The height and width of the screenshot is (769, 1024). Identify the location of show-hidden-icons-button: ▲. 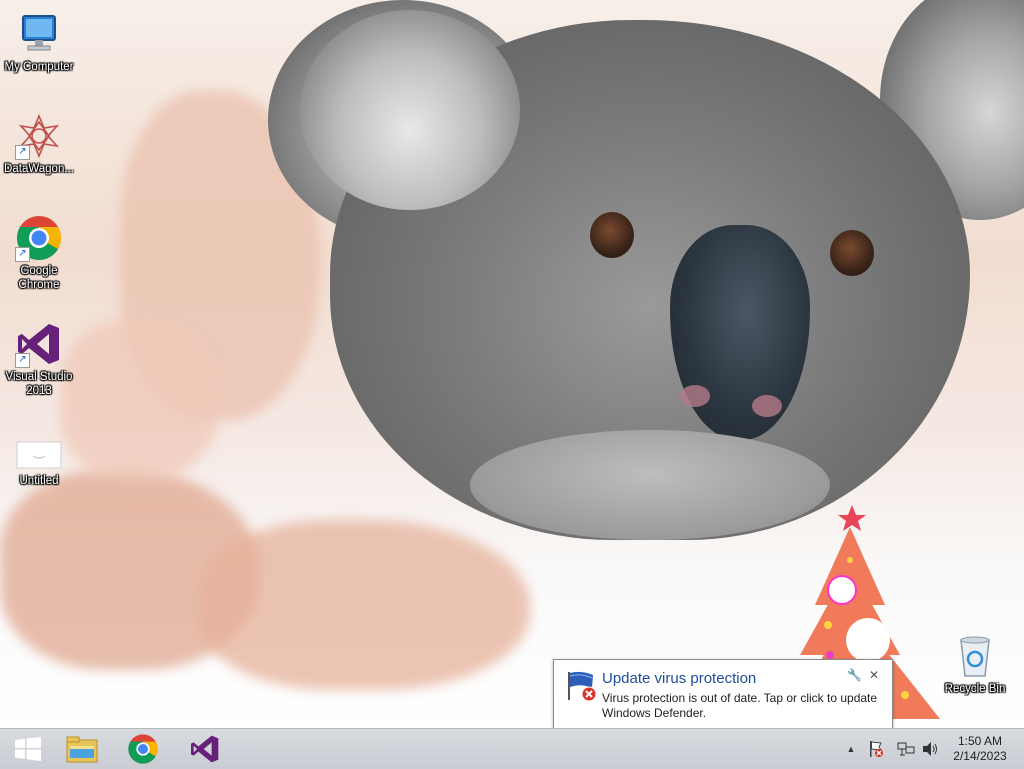
(851, 749).